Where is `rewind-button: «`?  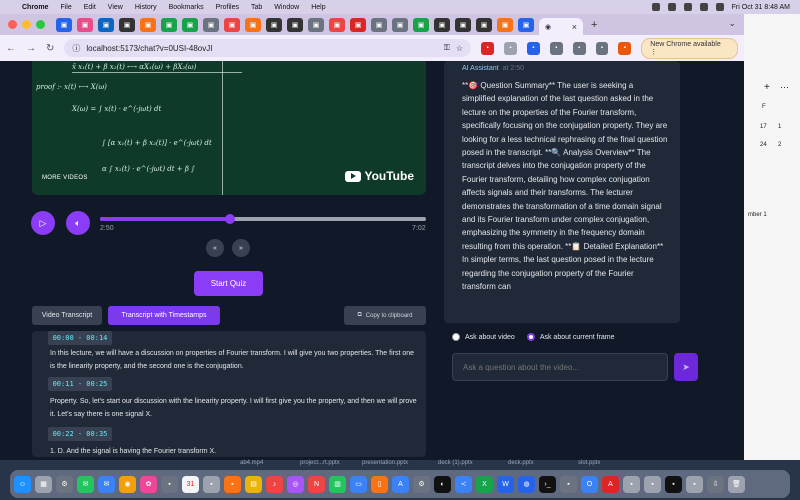 rewind-button: « is located at coordinates (215, 248).